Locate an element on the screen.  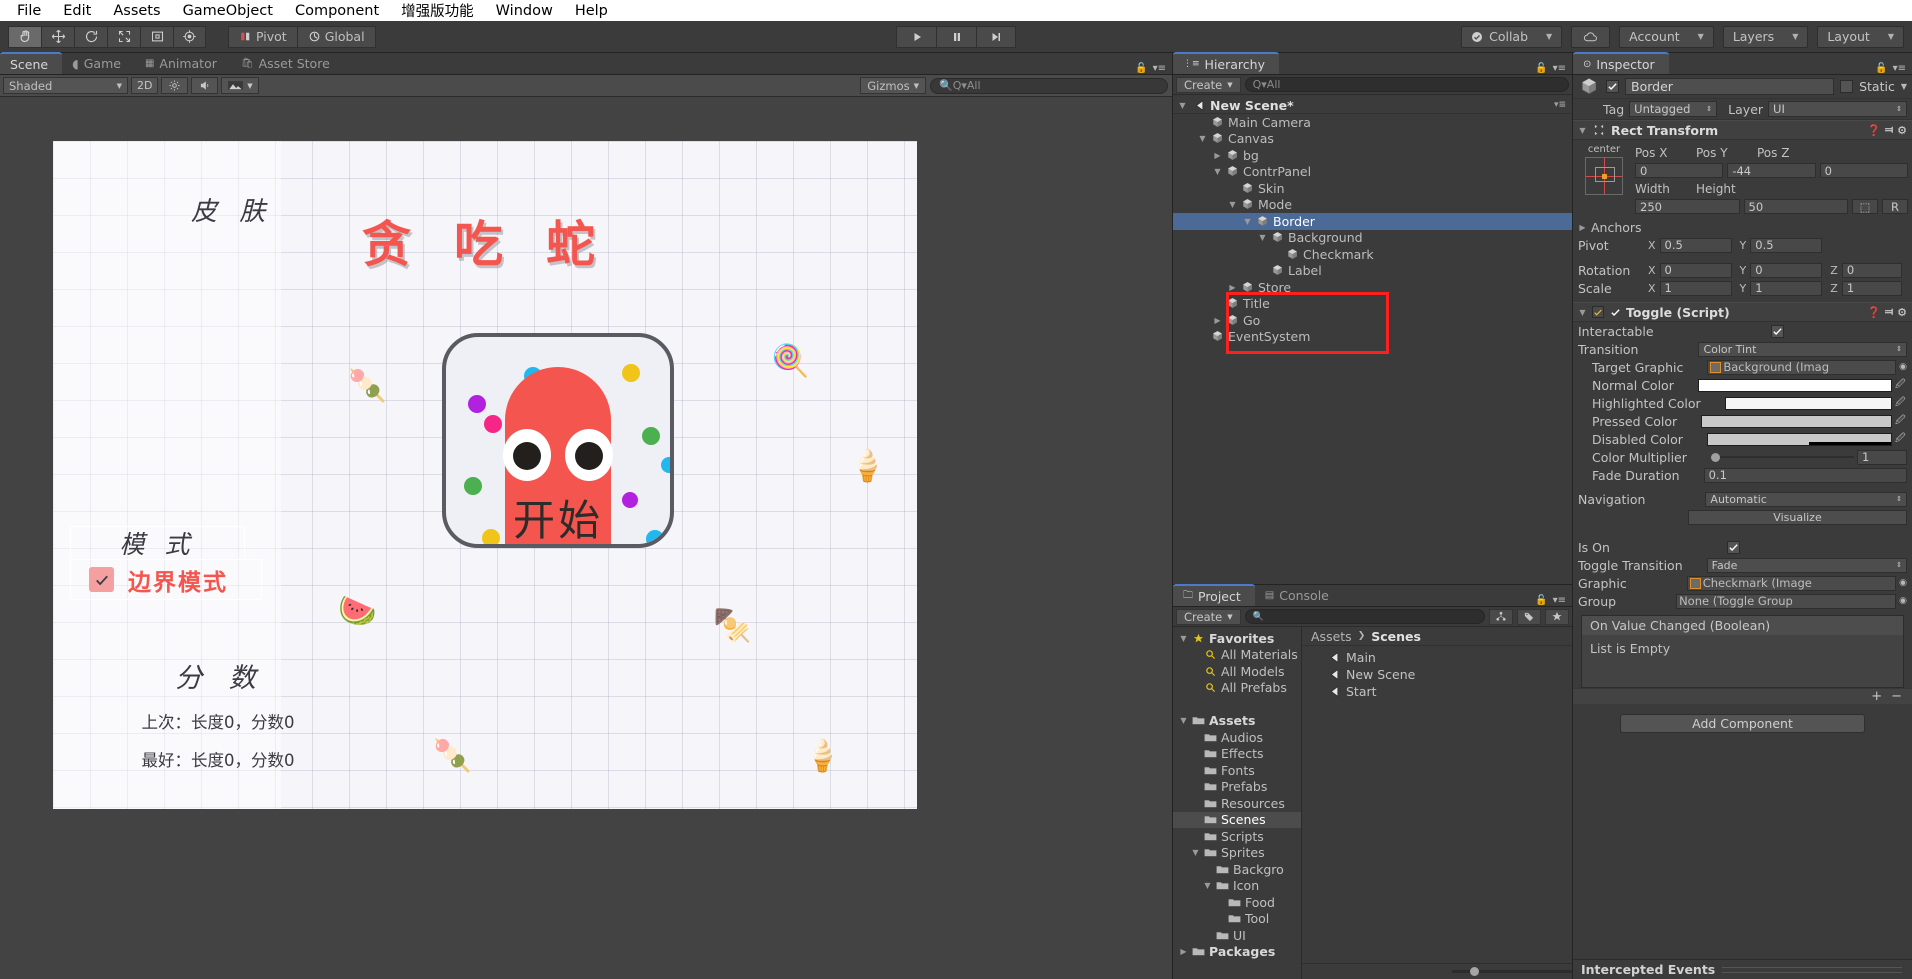
rect-tool-button is located at coordinates (156, 36).